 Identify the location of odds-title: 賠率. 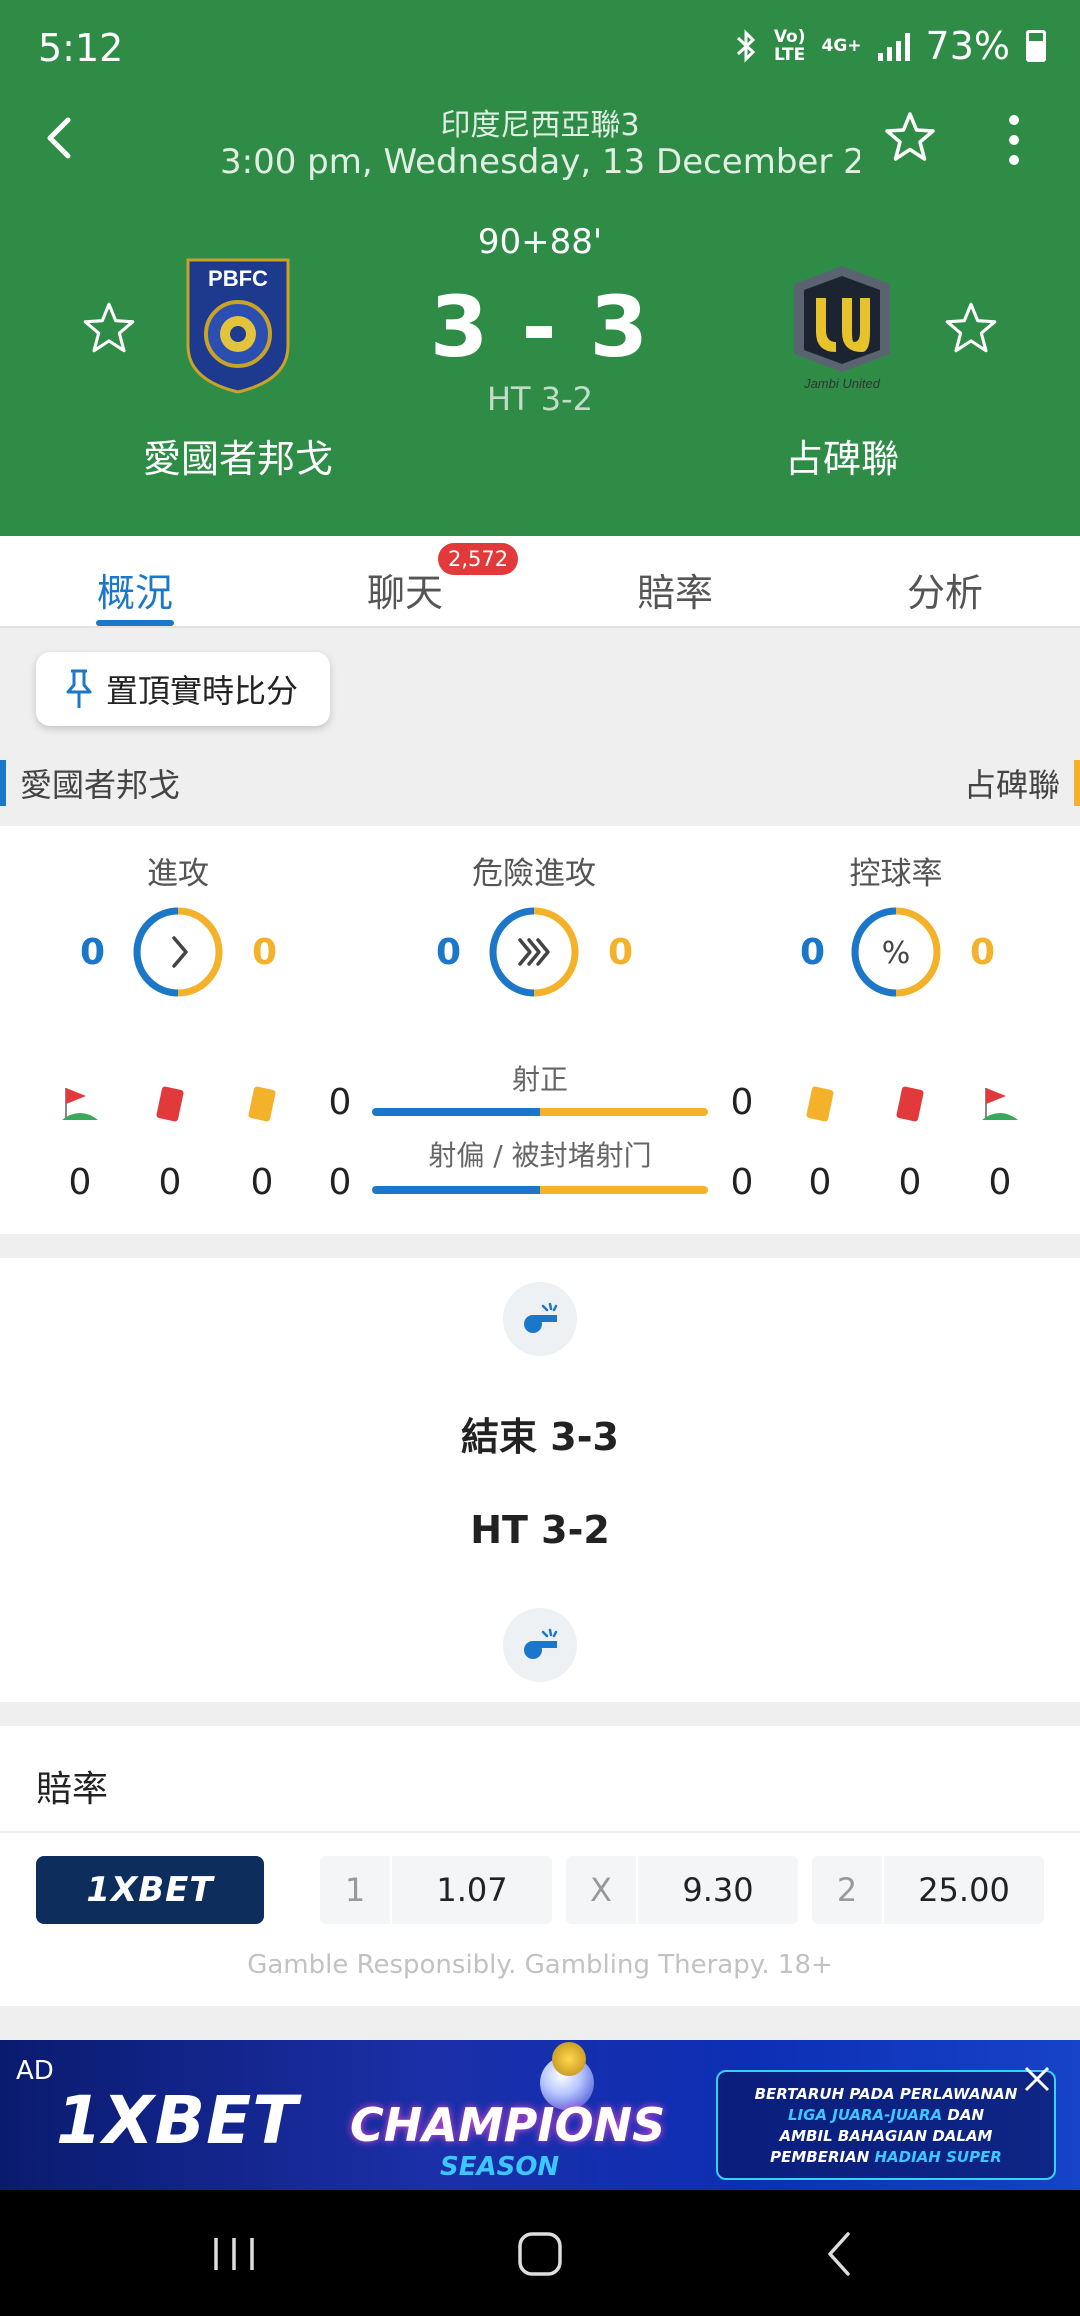
(72, 1789).